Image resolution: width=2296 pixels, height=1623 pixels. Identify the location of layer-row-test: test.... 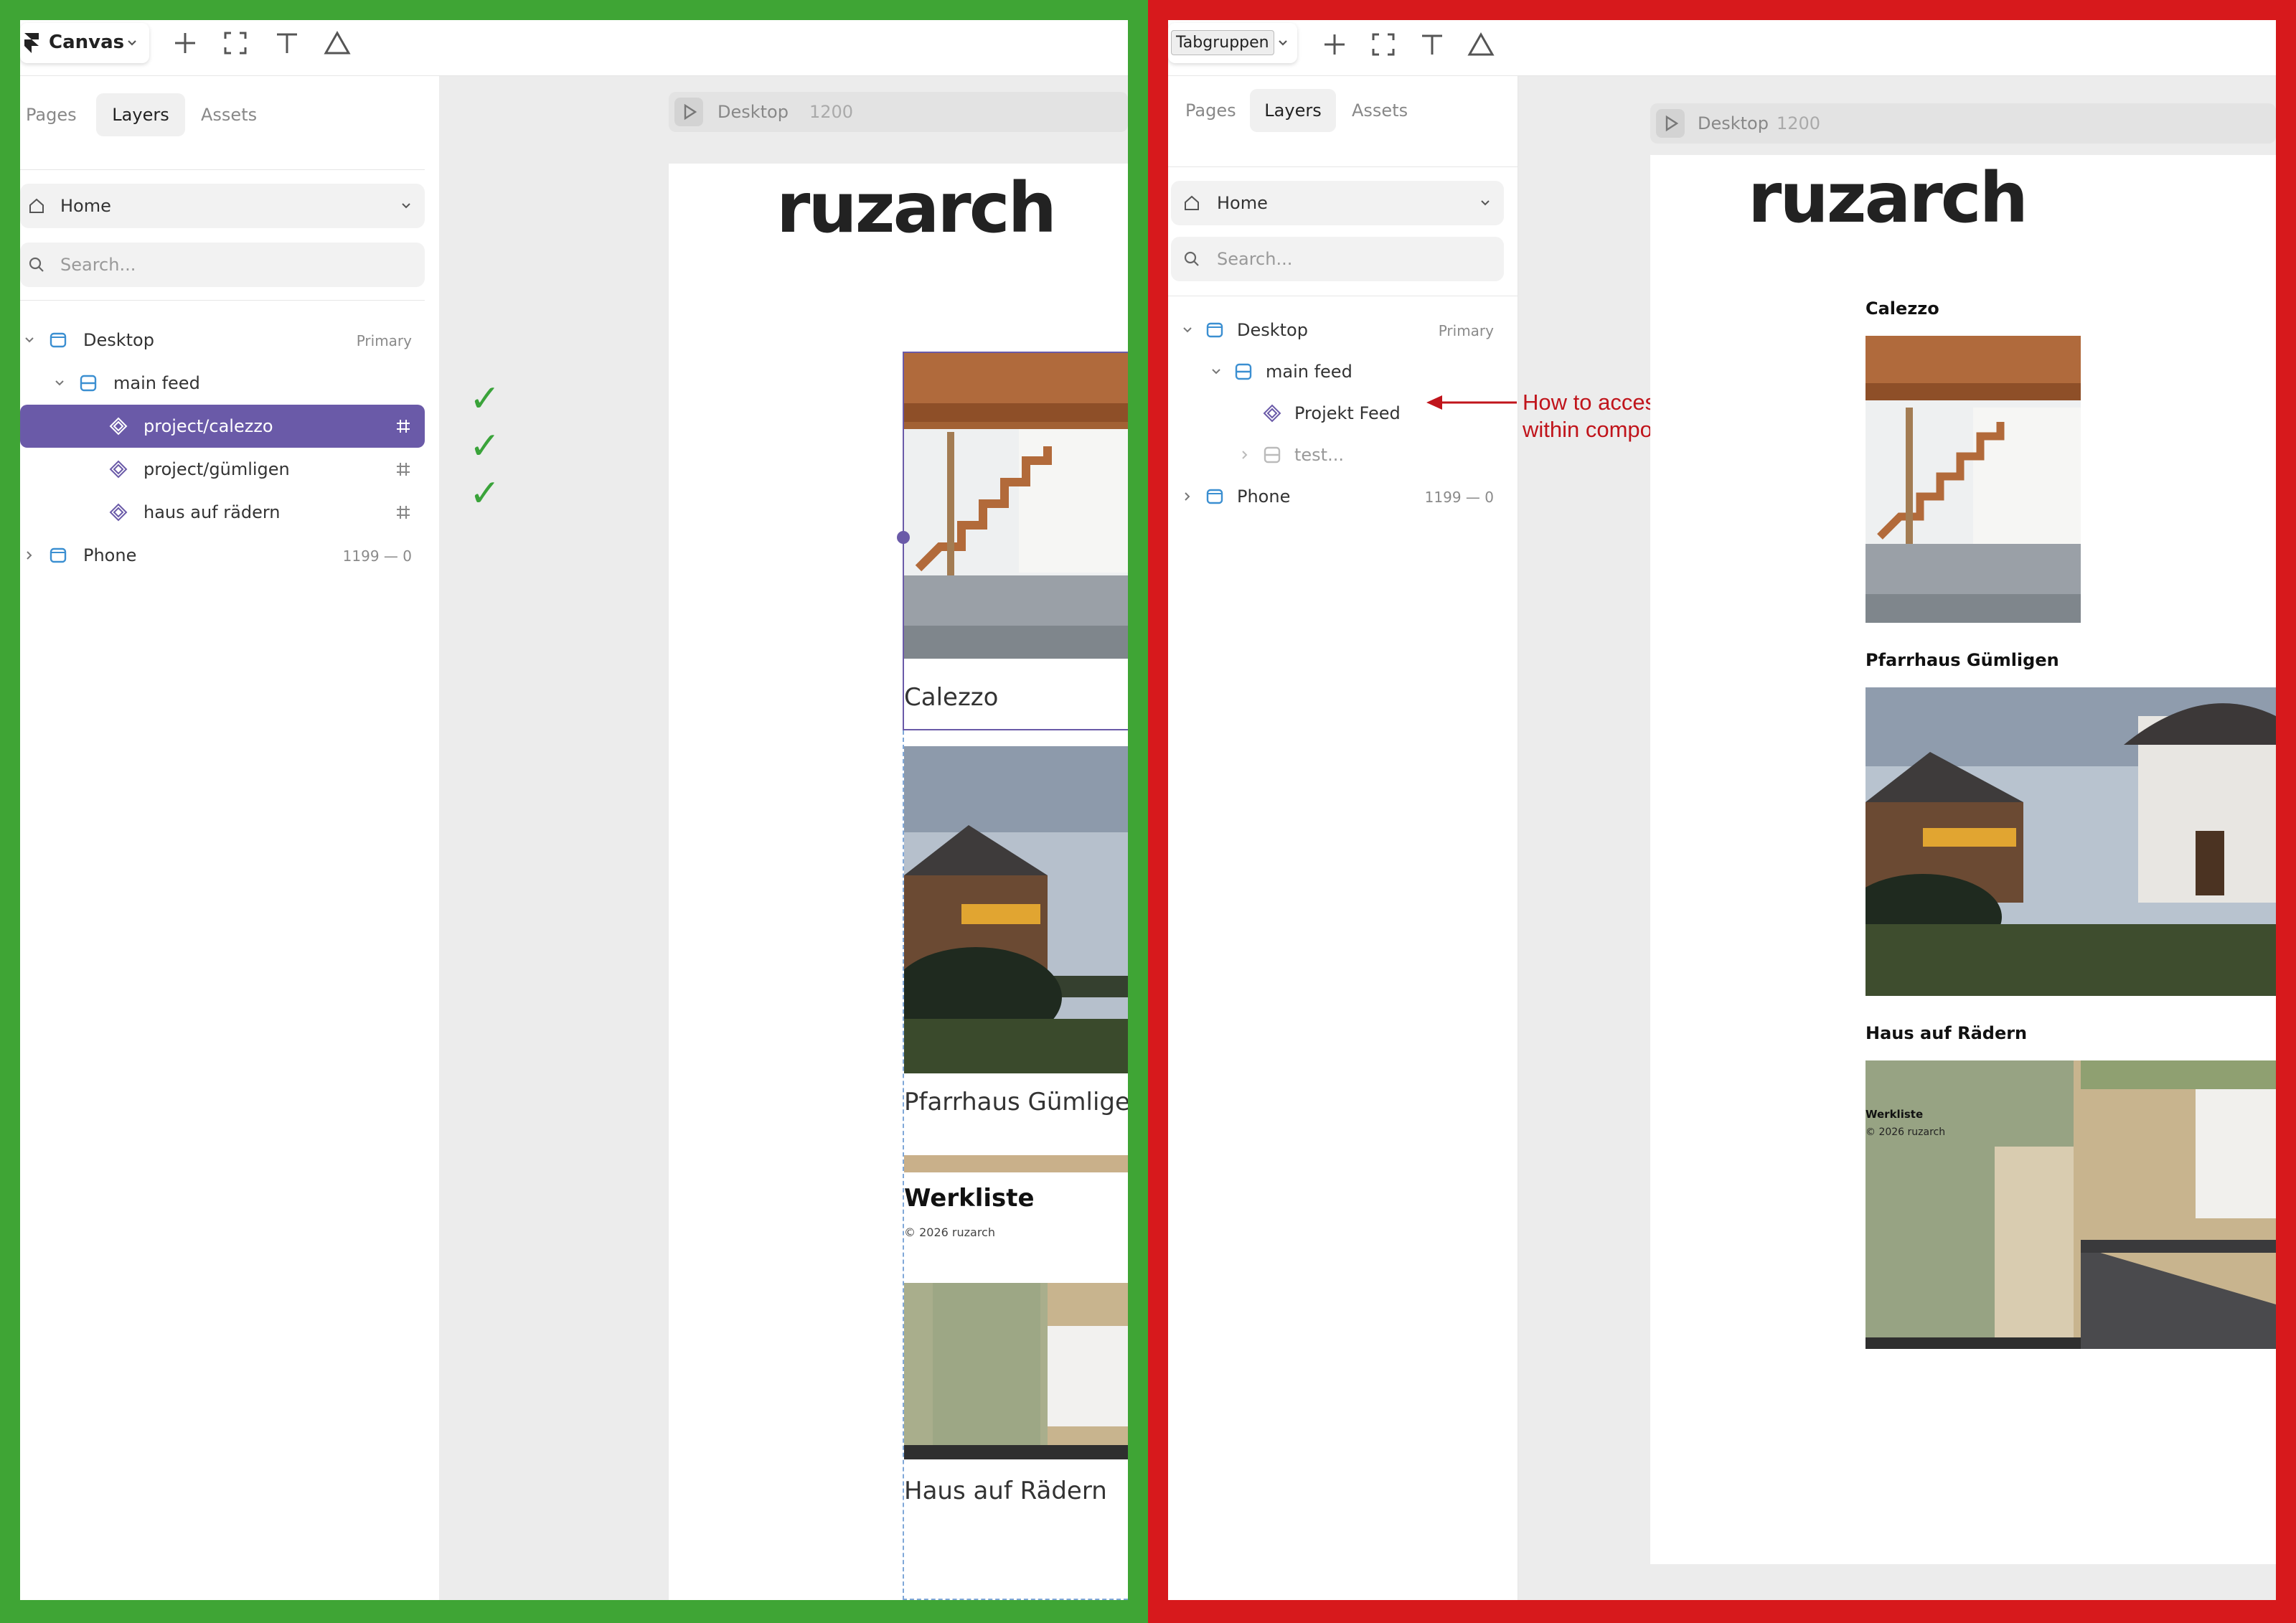
(1338, 454).